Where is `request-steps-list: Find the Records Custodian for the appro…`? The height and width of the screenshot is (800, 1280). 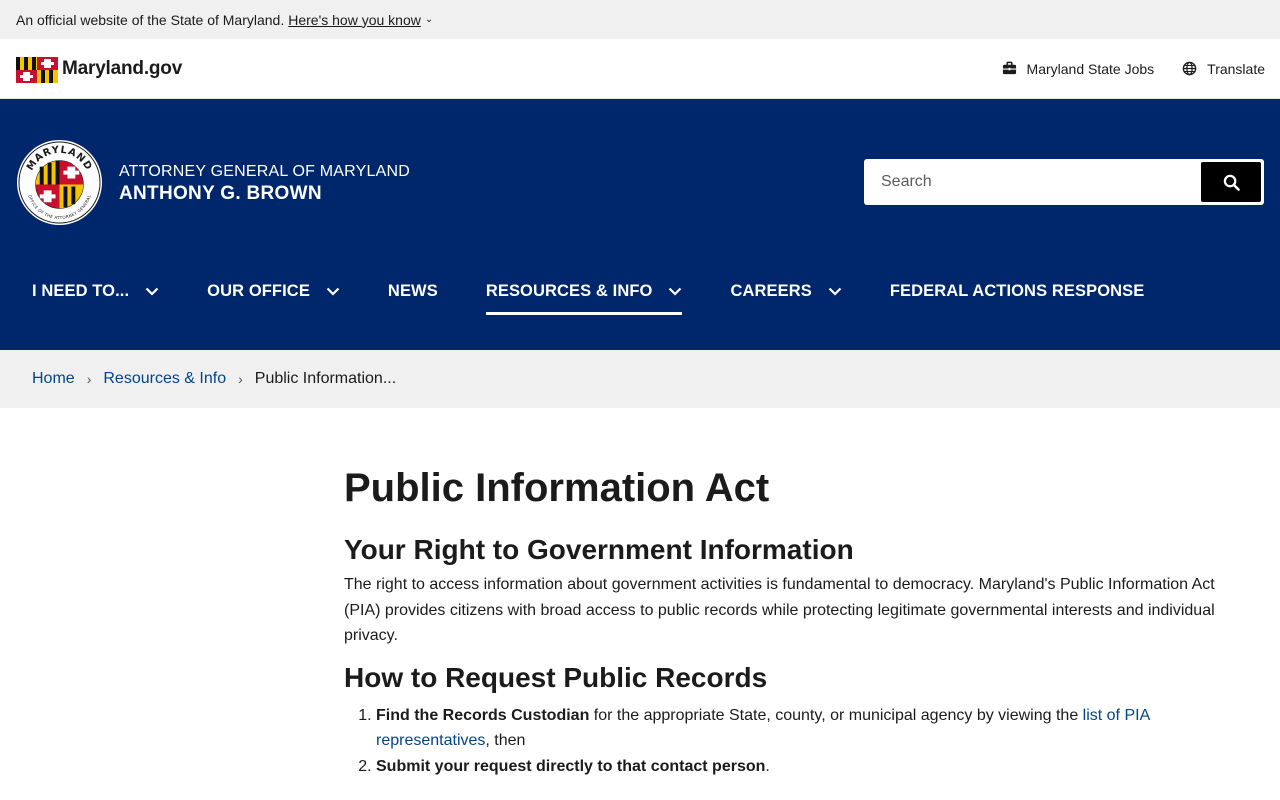 request-steps-list: Find the Records Custodian for the appro… is located at coordinates (794, 741).